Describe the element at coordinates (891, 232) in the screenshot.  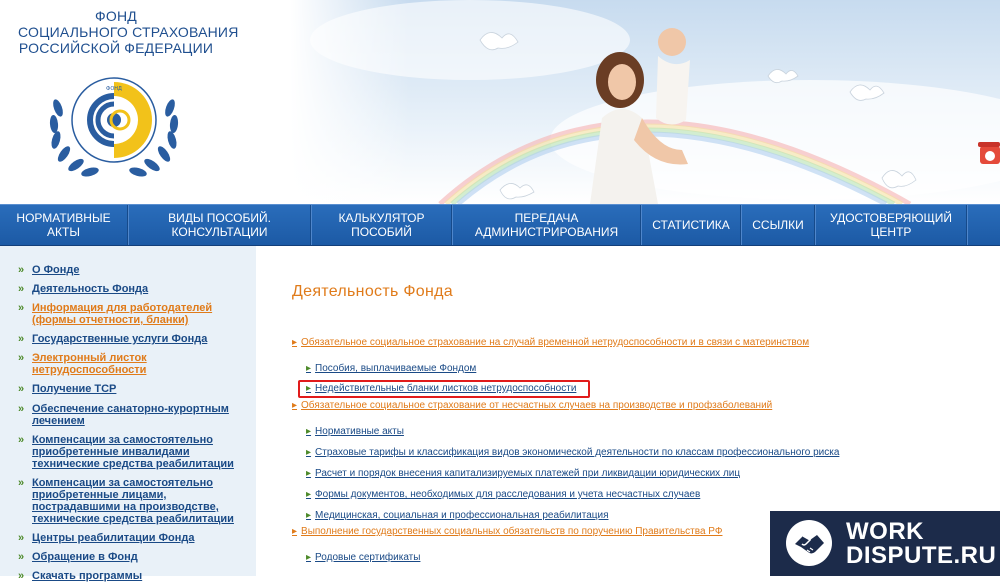
I see `nav-label: ЦЕНТР` at that location.